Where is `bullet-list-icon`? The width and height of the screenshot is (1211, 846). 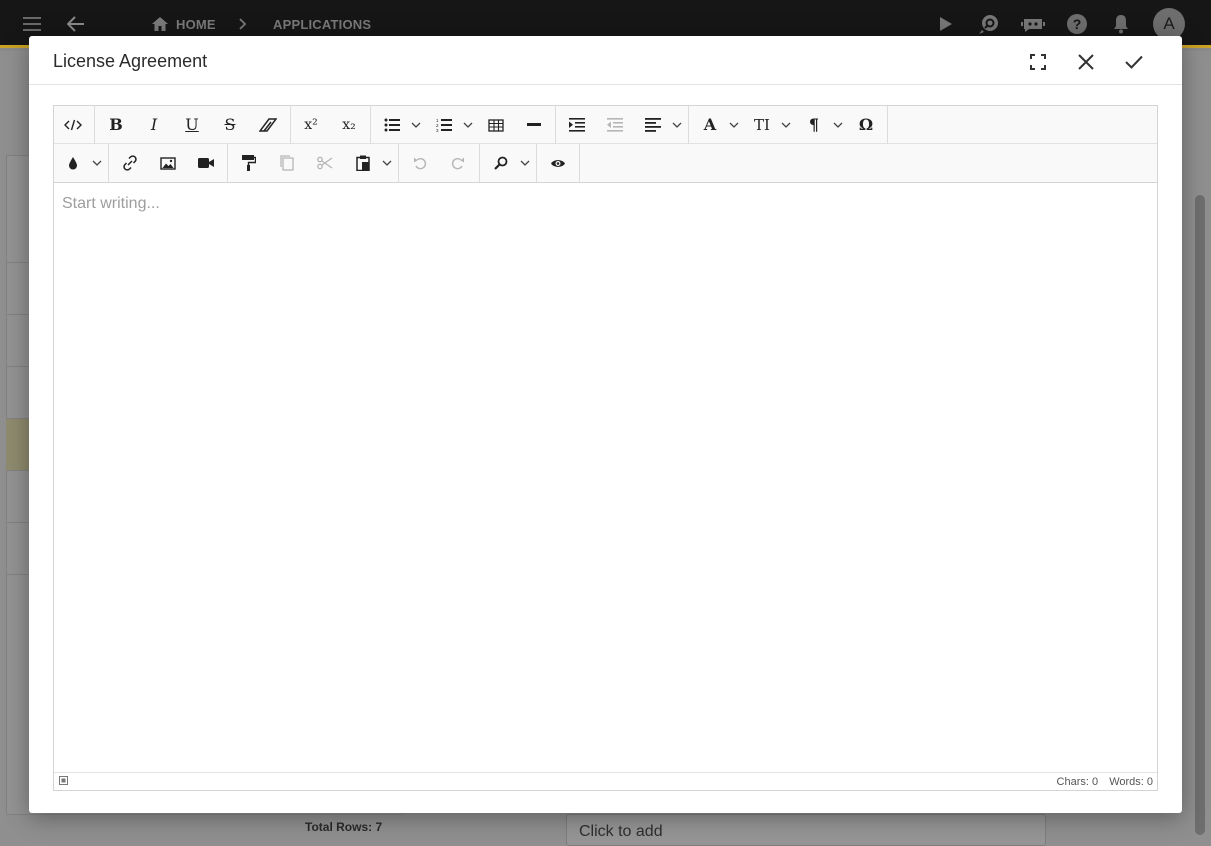
bullet-list-icon is located at coordinates (392, 125).